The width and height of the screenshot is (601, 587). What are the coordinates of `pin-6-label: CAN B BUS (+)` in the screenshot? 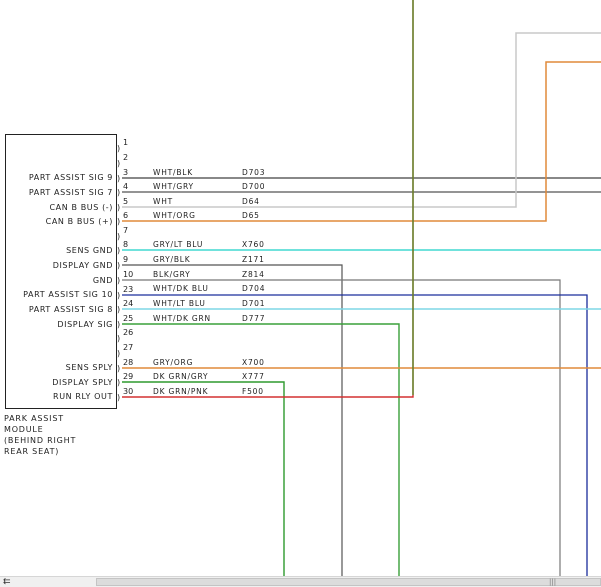 It's located at (79, 221).